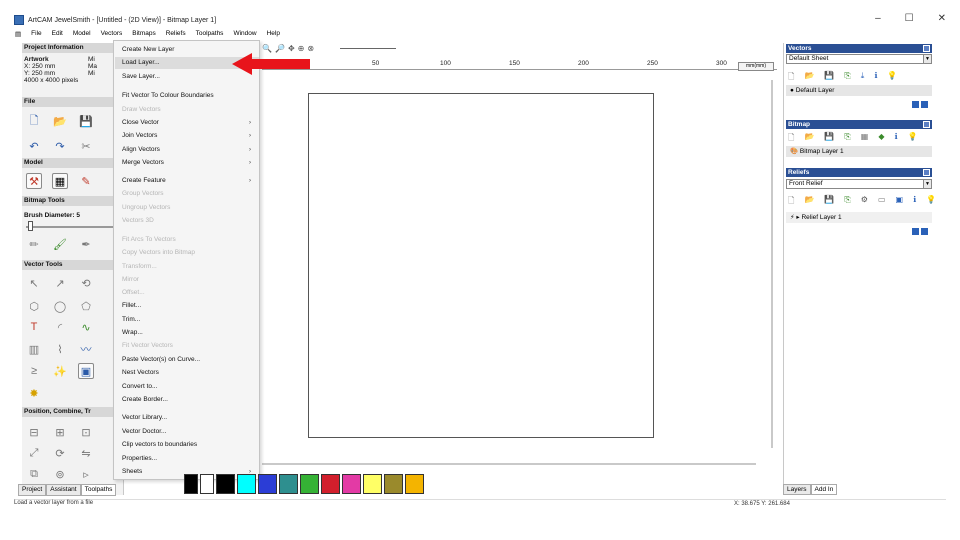 This screenshot has height=540, width=960. Describe the element at coordinates (139, 135) in the screenshot. I see `menu-item-join-vectors: Join Vectors` at that location.